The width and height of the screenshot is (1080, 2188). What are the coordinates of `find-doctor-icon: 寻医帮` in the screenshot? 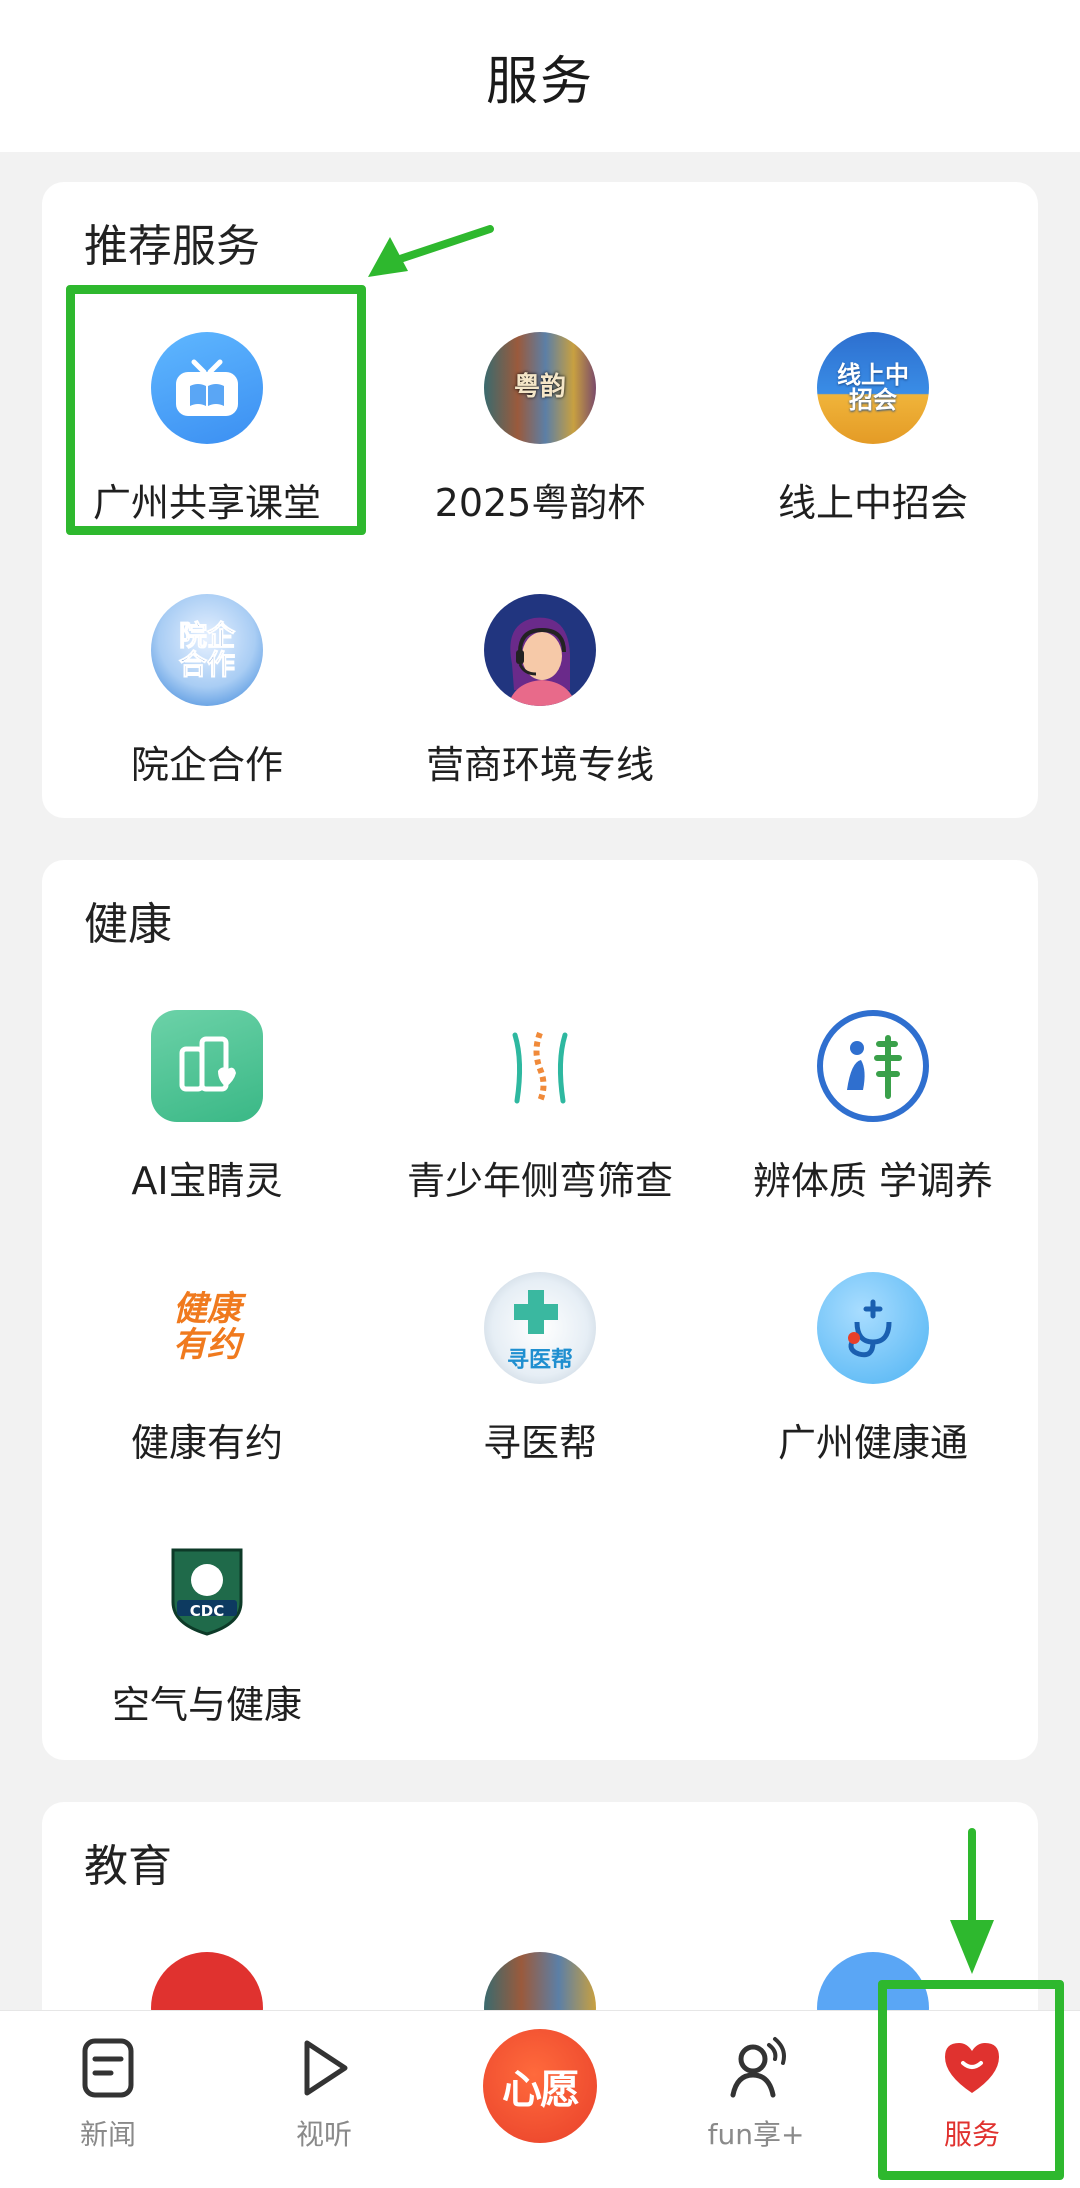 It's located at (540, 1328).